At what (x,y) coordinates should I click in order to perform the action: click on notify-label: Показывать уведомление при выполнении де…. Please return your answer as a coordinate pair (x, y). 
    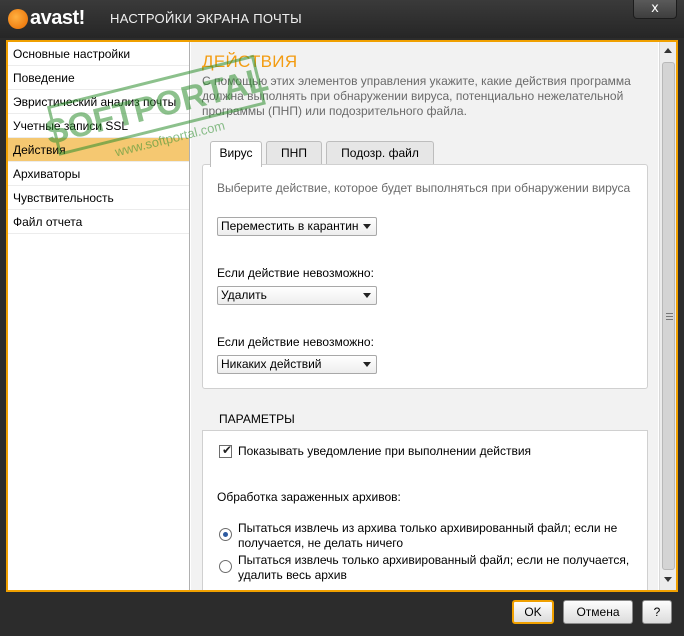
    Looking at the image, I should click on (385, 451).